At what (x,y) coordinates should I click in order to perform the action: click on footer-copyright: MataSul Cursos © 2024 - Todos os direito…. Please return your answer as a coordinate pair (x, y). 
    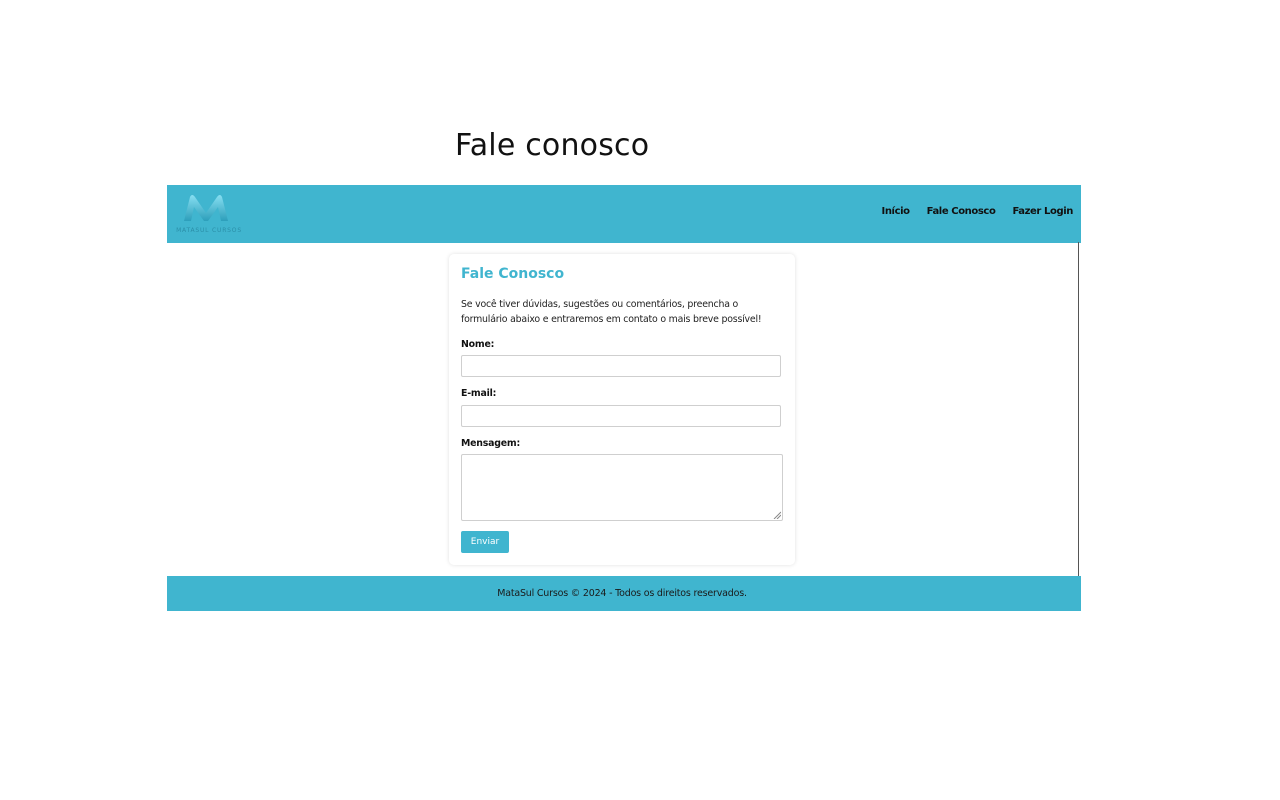
    Looking at the image, I should click on (622, 593).